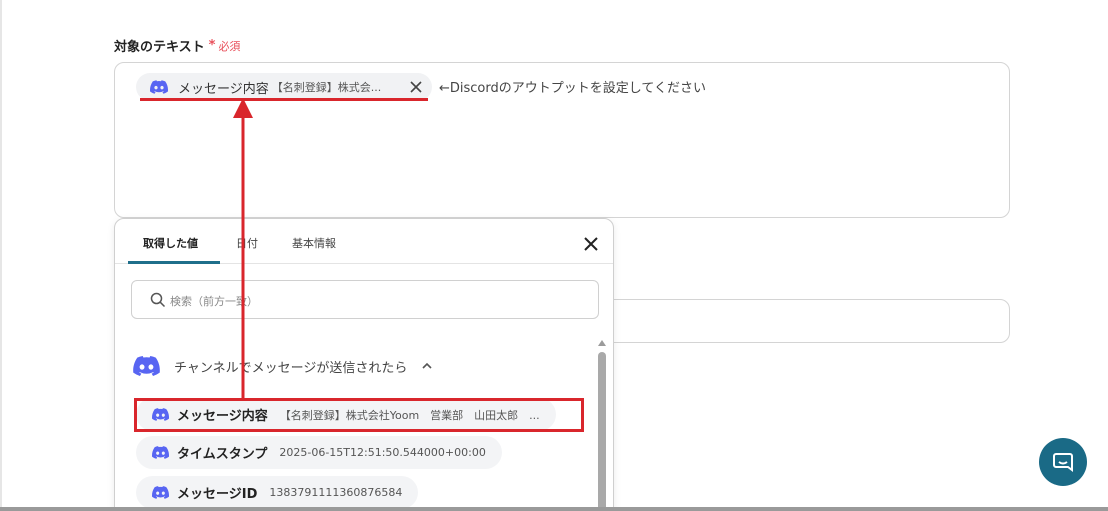 Image resolution: width=1108 pixels, height=511 pixels. Describe the element at coordinates (284, 99) in the screenshot. I see `annotation-underline` at that location.